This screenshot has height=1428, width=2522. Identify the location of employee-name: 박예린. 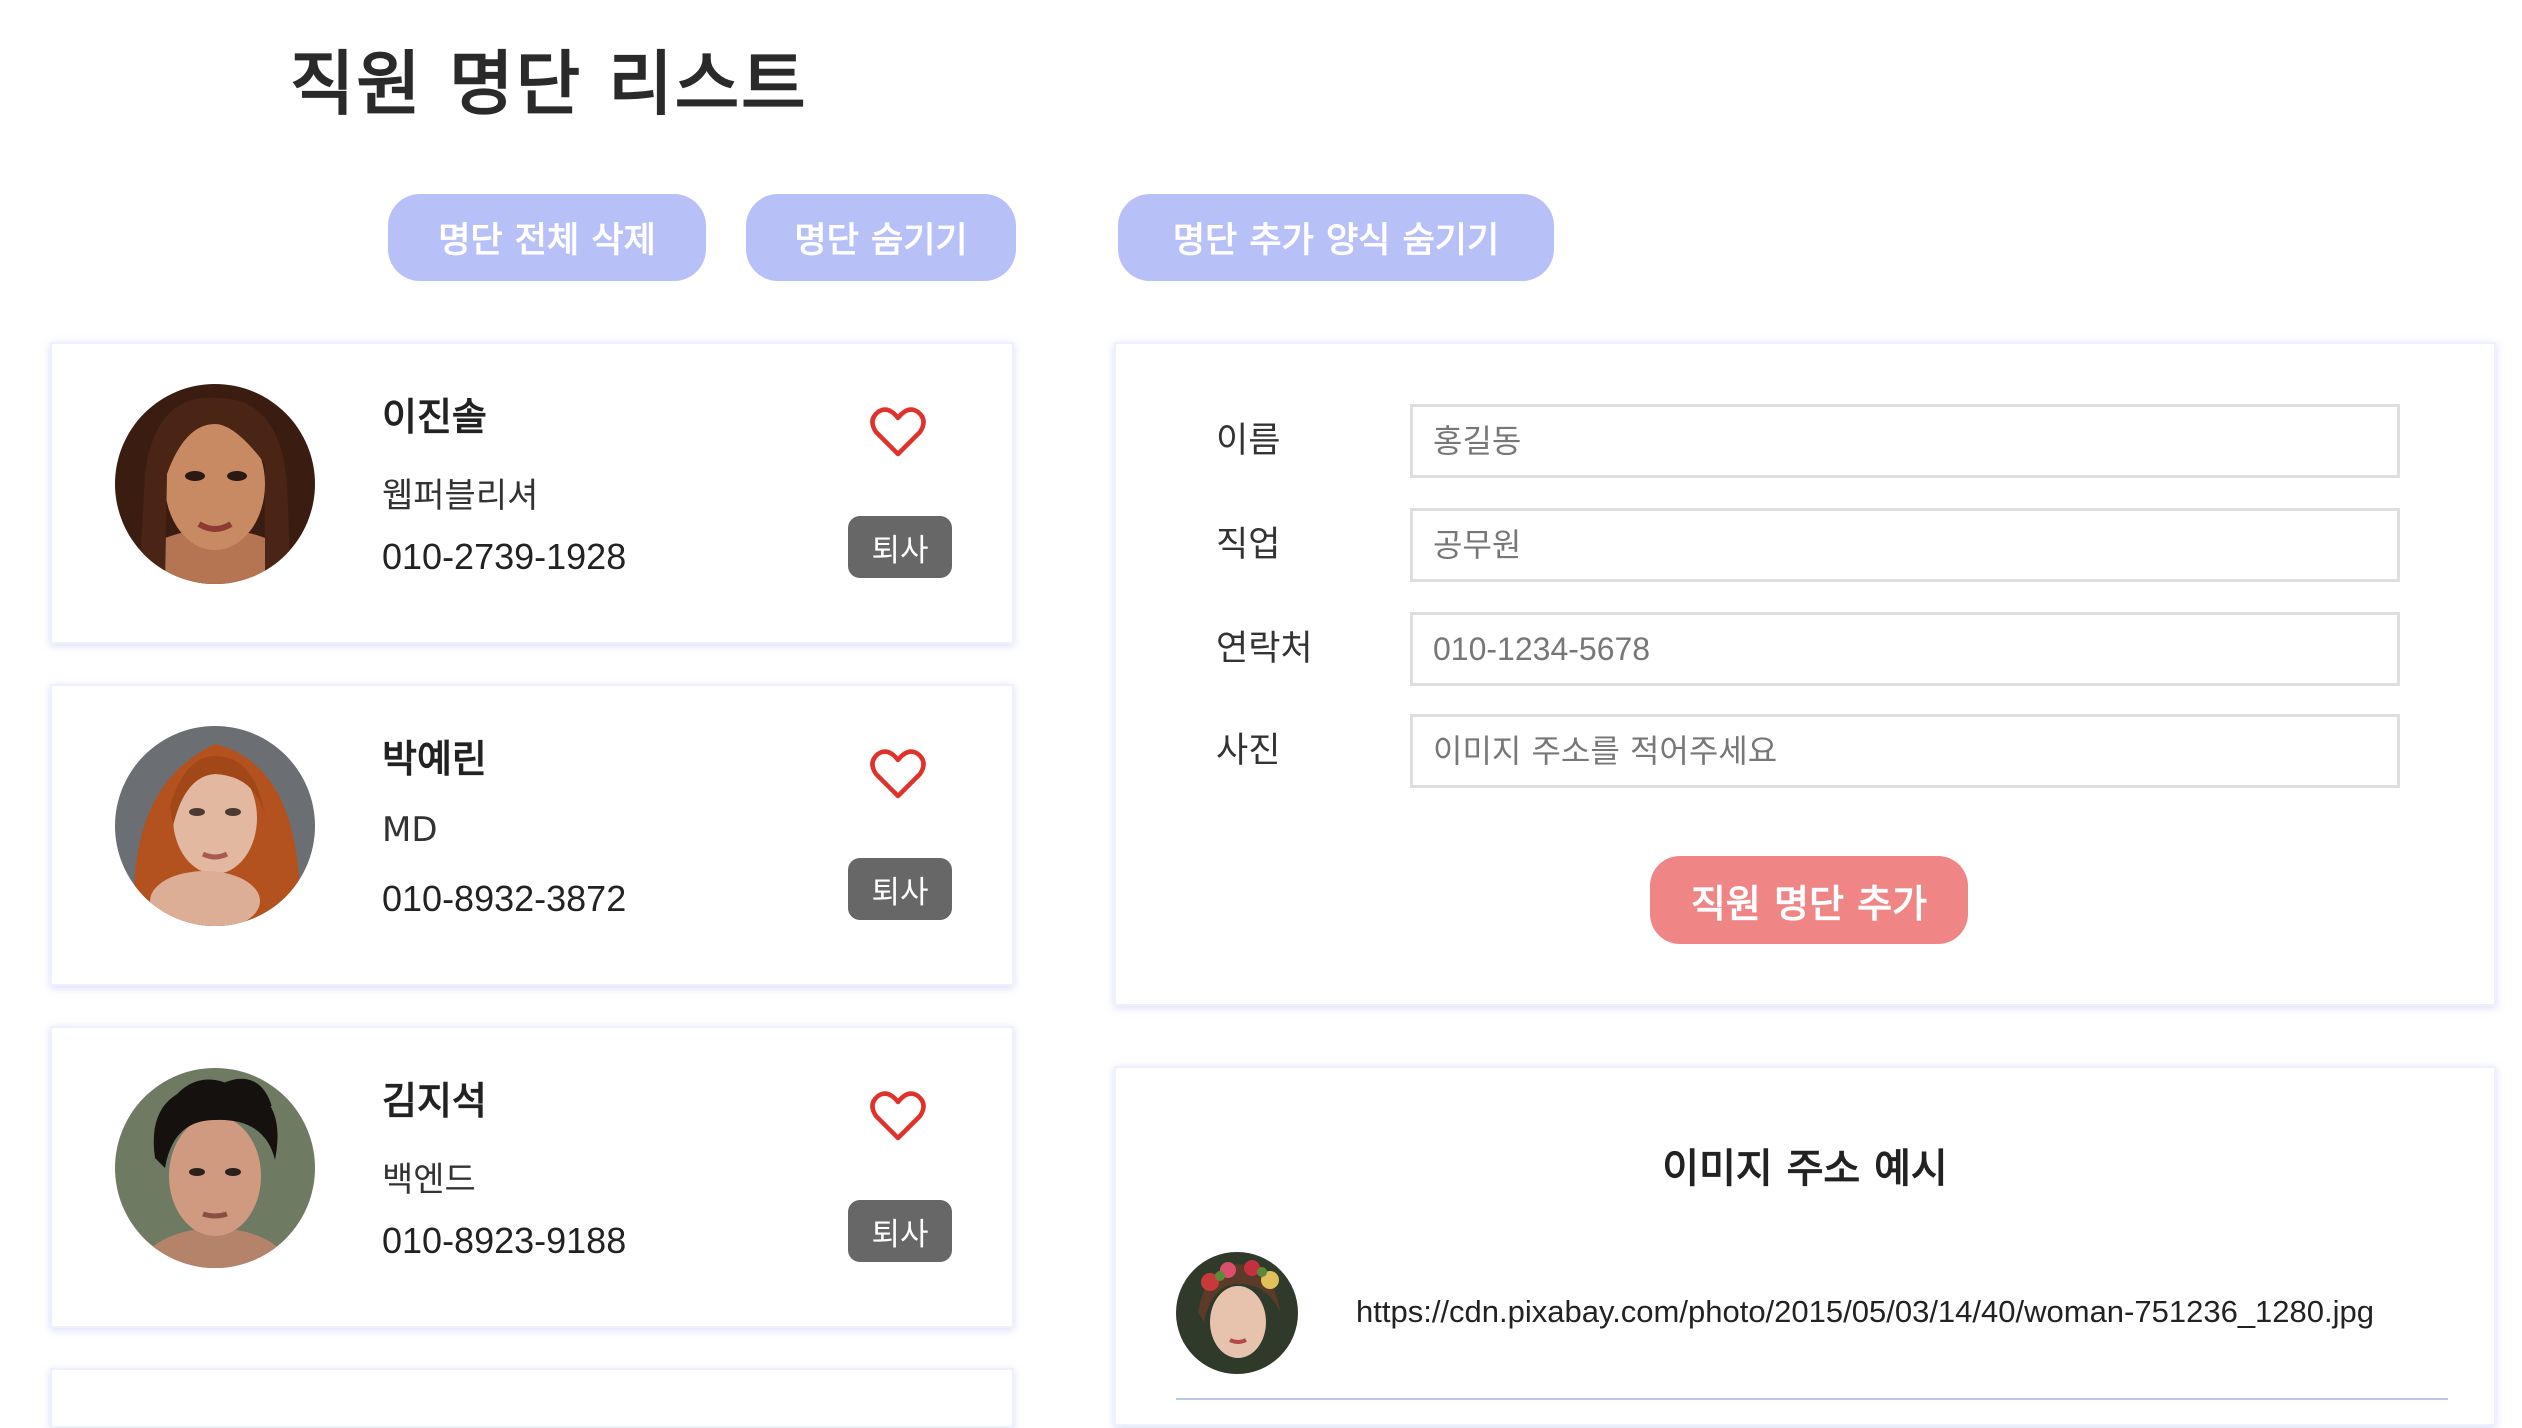
(434, 759).